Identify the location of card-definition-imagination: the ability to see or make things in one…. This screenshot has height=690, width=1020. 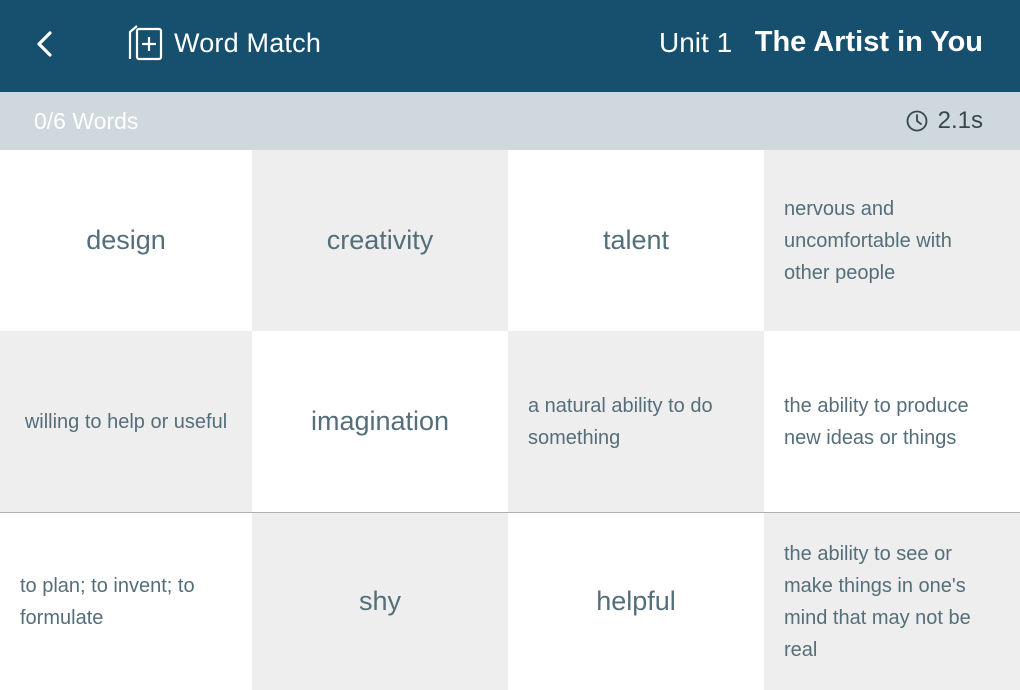
(892, 601).